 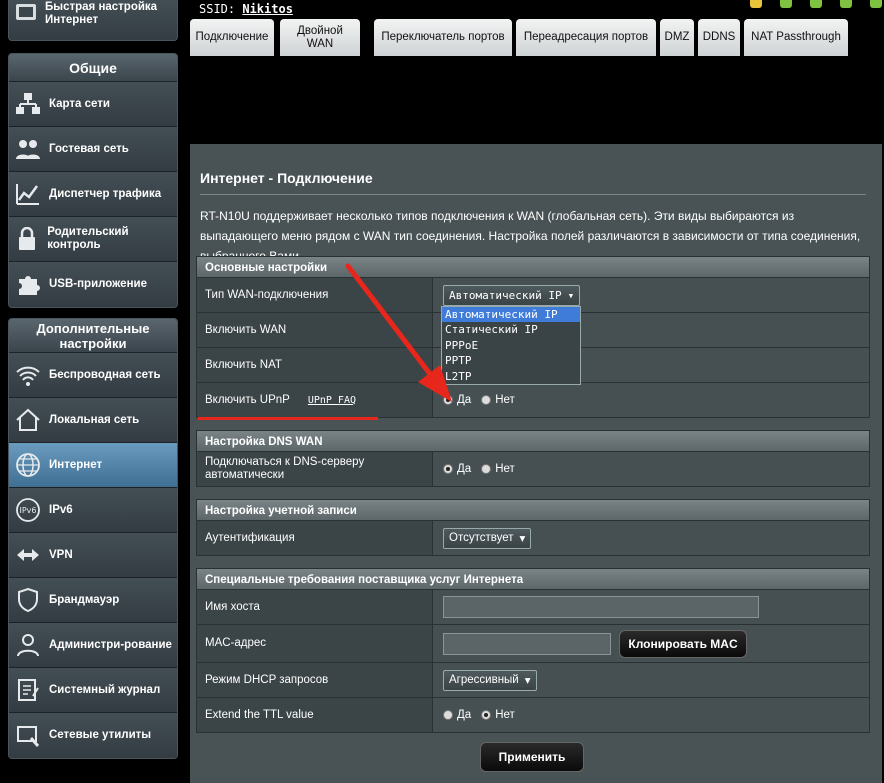 What do you see at coordinates (93, 68) in the screenshot?
I see `sidebar-section-title: Общие` at bounding box center [93, 68].